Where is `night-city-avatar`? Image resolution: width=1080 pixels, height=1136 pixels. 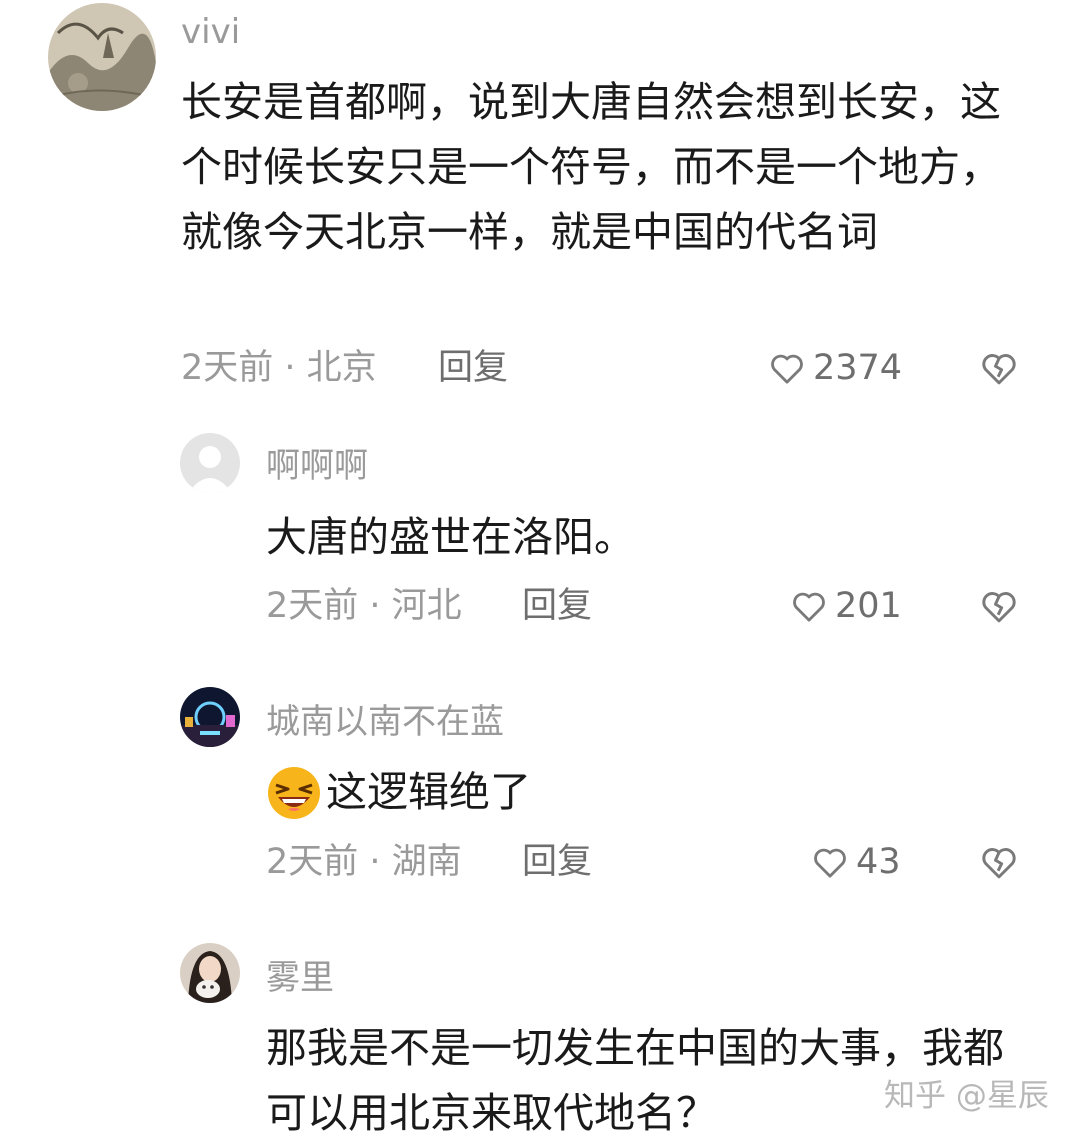
night-city-avatar is located at coordinates (210, 717).